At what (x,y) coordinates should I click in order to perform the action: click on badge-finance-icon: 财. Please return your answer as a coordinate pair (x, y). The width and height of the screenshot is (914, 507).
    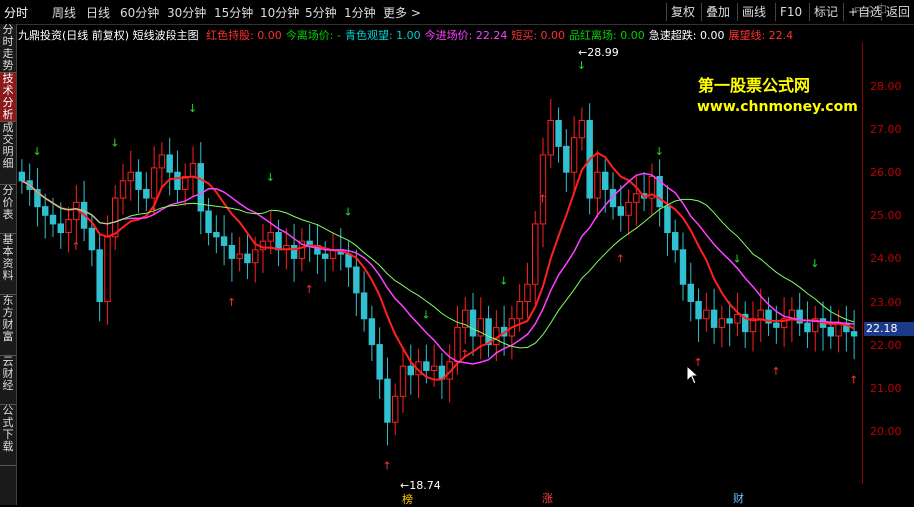
    Looking at the image, I should click on (738, 498).